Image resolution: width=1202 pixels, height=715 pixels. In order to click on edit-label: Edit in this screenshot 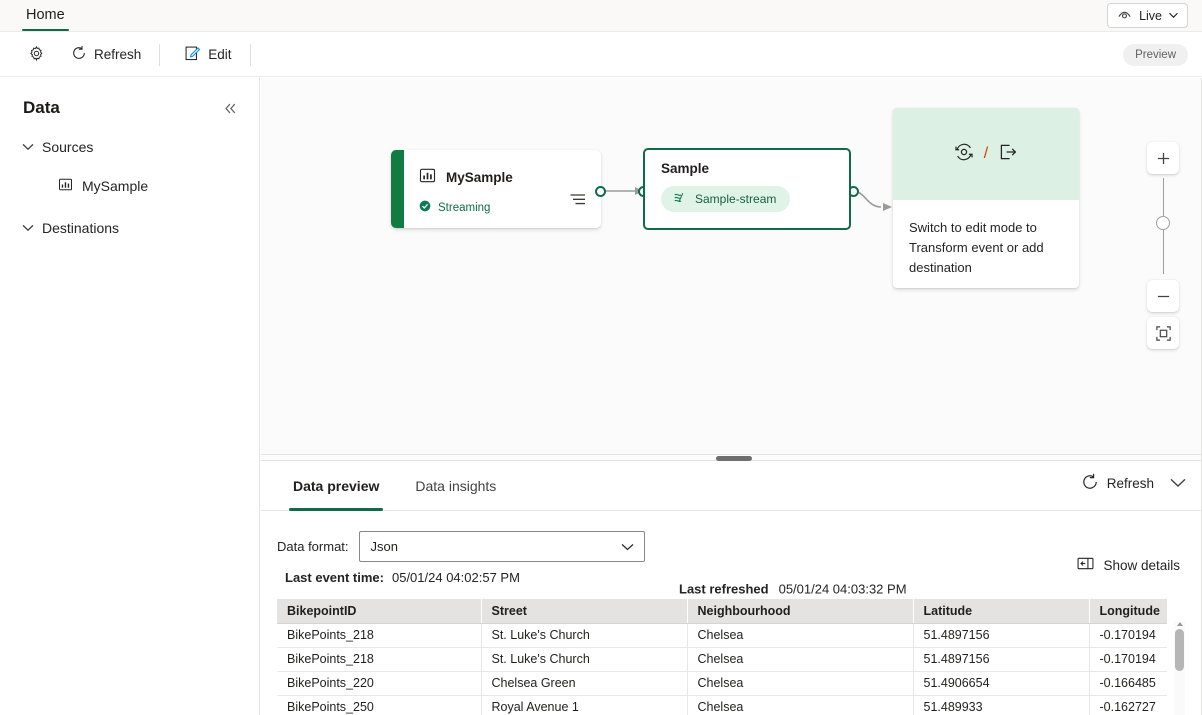, I will do `click(220, 54)`.